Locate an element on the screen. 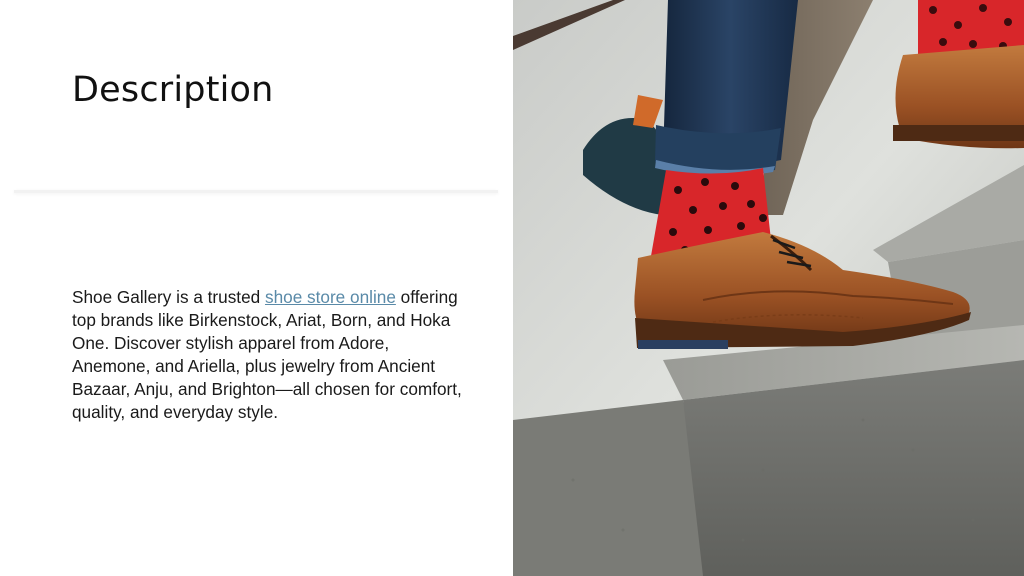 The image size is (1024, 576). title-divider is located at coordinates (256, 191).